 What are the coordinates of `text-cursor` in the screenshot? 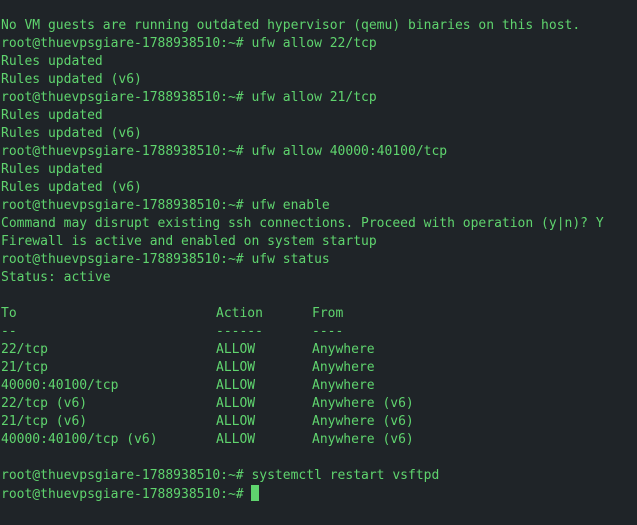 It's located at (255, 493).